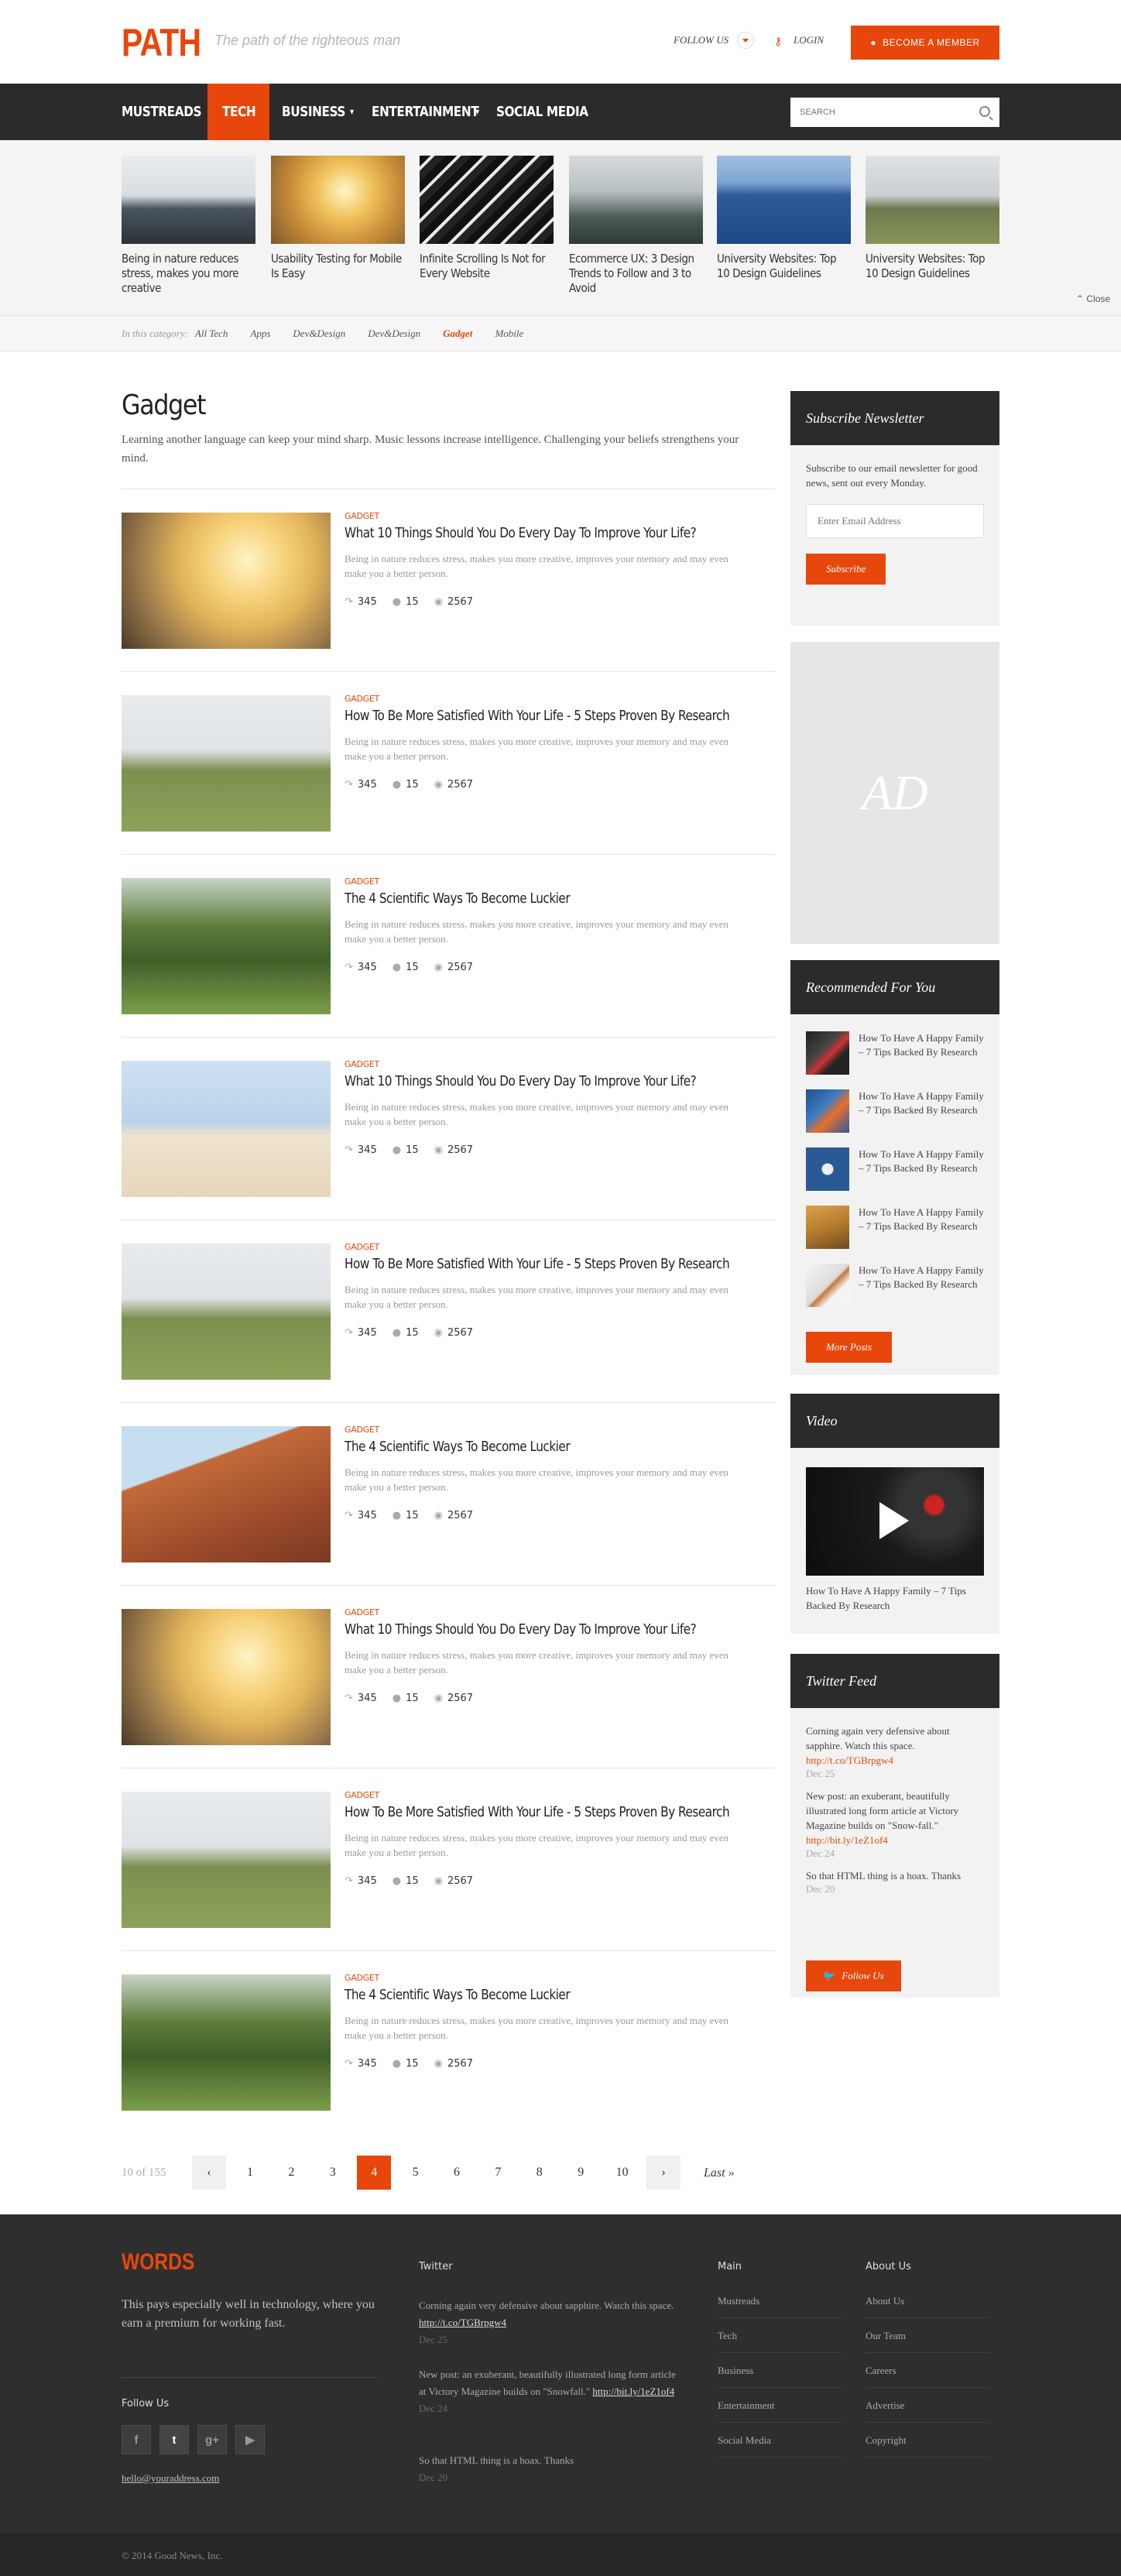  What do you see at coordinates (174, 2439) in the screenshot?
I see `twitter-icon: t` at bounding box center [174, 2439].